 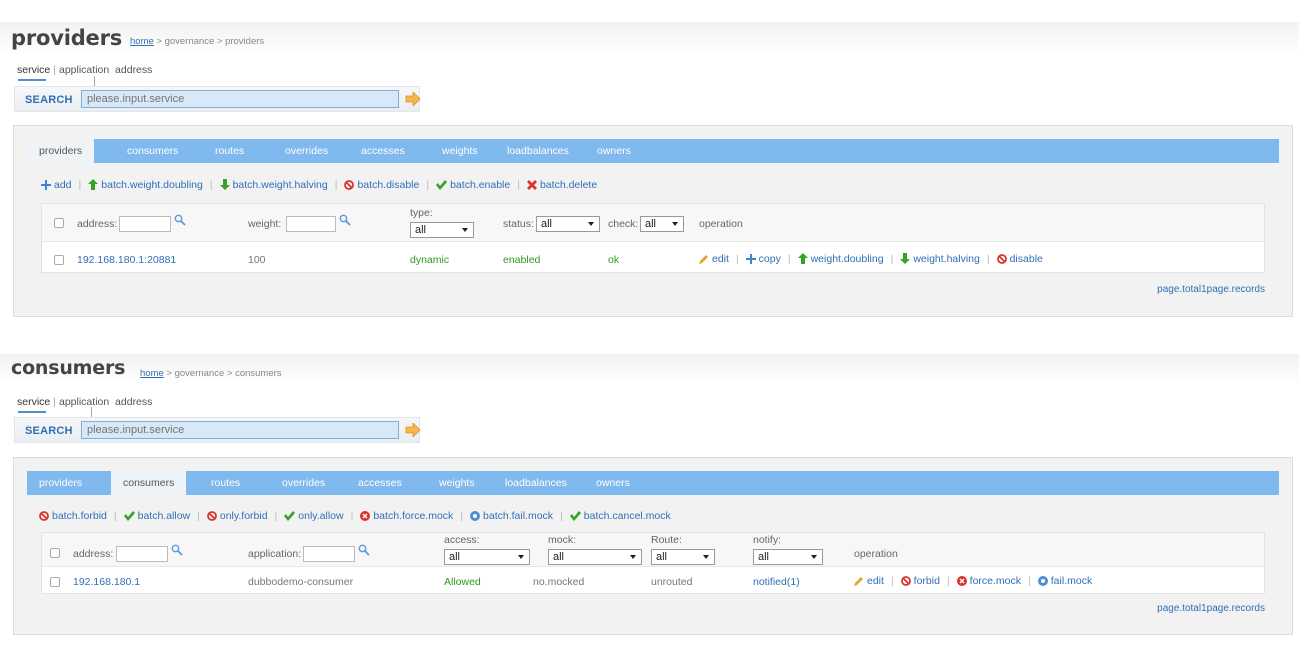 I want to click on consumer-access: Allowed, so click(x=462, y=582).